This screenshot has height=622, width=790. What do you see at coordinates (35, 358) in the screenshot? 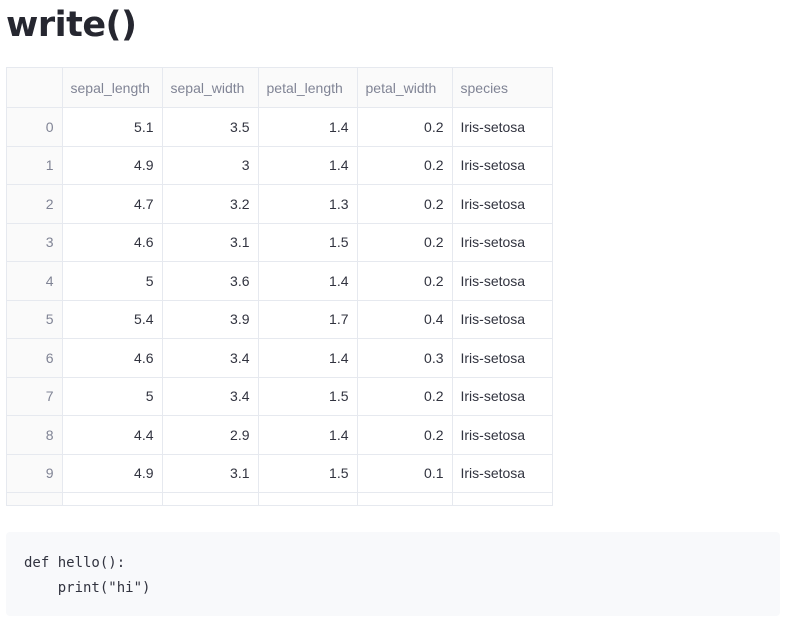
I see `row-index-cell: 6` at bounding box center [35, 358].